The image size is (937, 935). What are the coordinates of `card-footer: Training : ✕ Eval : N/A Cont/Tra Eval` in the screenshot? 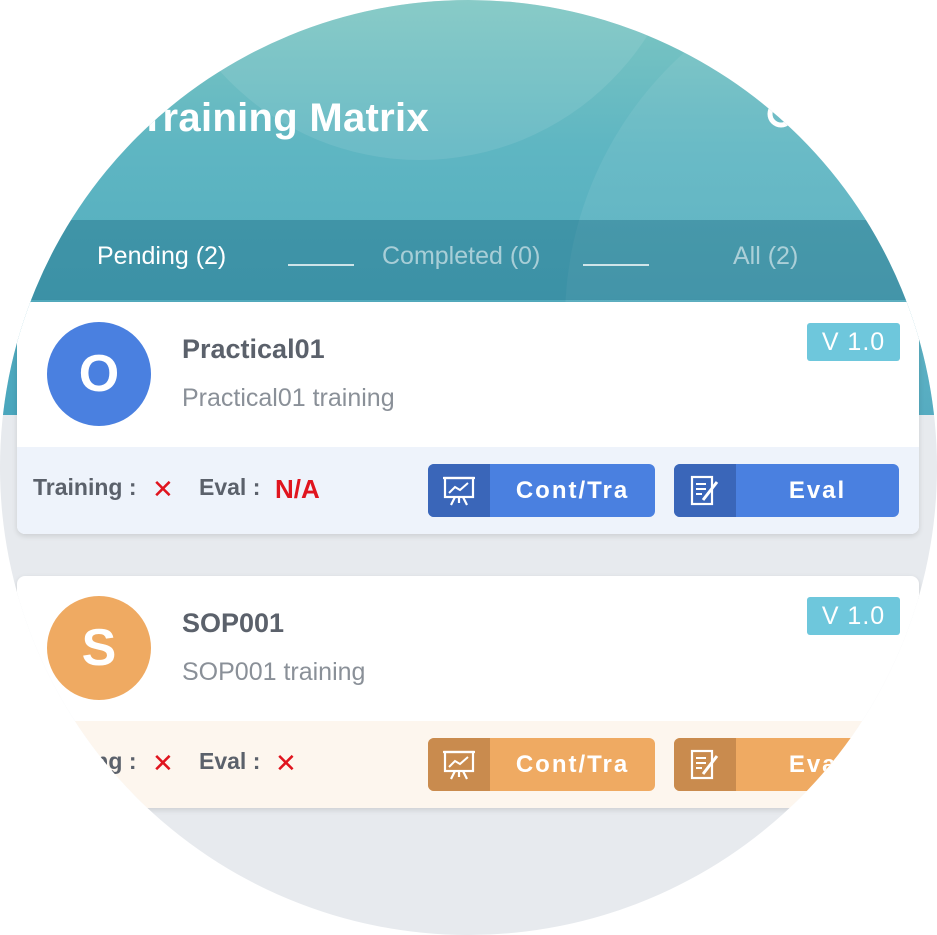 It's located at (468, 490).